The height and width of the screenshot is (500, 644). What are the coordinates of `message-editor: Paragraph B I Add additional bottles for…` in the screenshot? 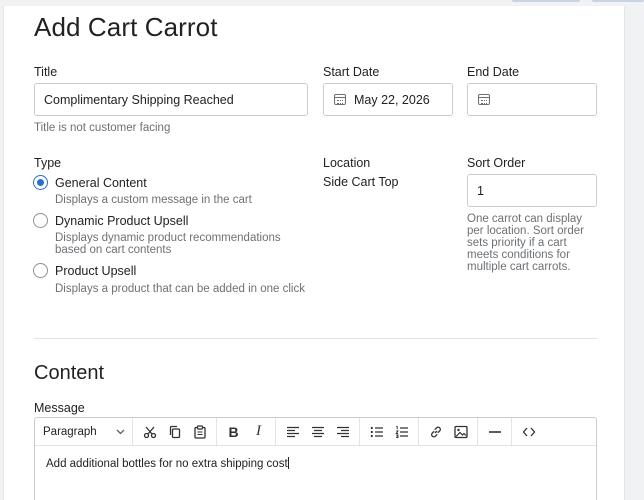 It's located at (315, 458).